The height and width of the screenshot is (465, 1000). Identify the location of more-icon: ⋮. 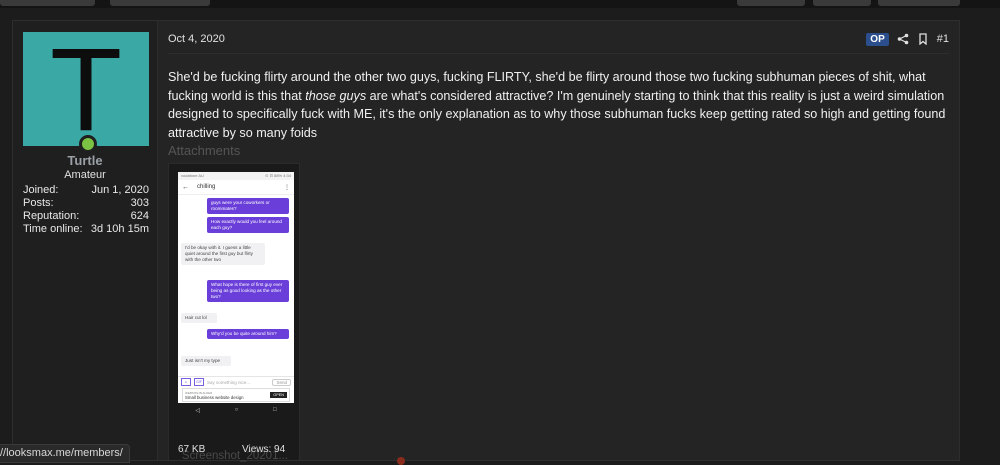
(287, 187).